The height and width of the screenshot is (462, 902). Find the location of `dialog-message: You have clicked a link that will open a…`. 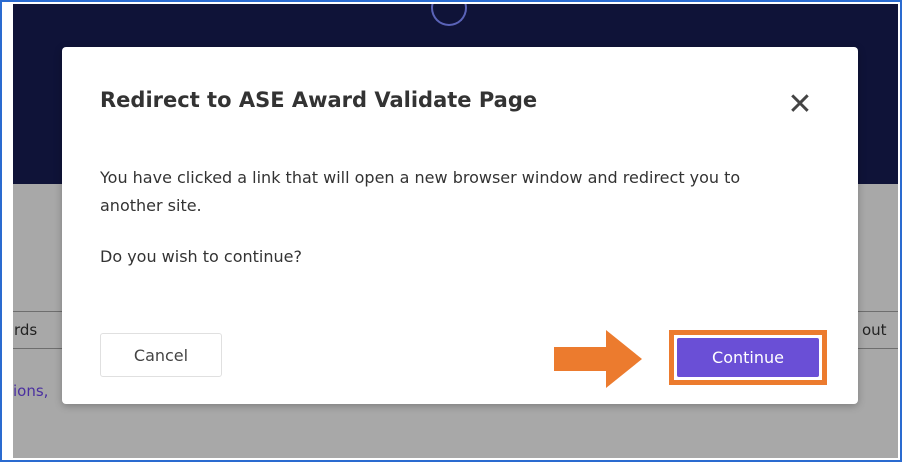

dialog-message: You have clicked a link that will open a… is located at coordinates (420, 191).